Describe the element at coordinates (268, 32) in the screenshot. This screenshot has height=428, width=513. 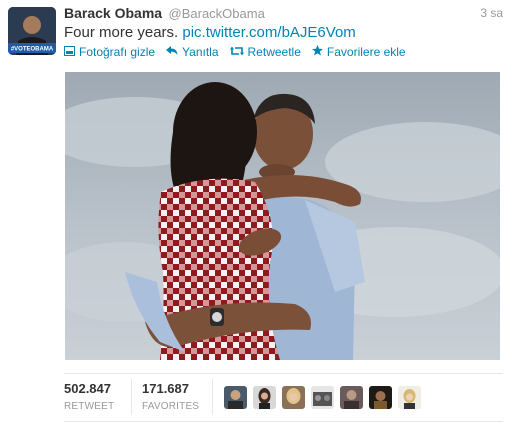
I see `tweet-photo-link: pic.twitter.com/bAJE6Vom` at that location.